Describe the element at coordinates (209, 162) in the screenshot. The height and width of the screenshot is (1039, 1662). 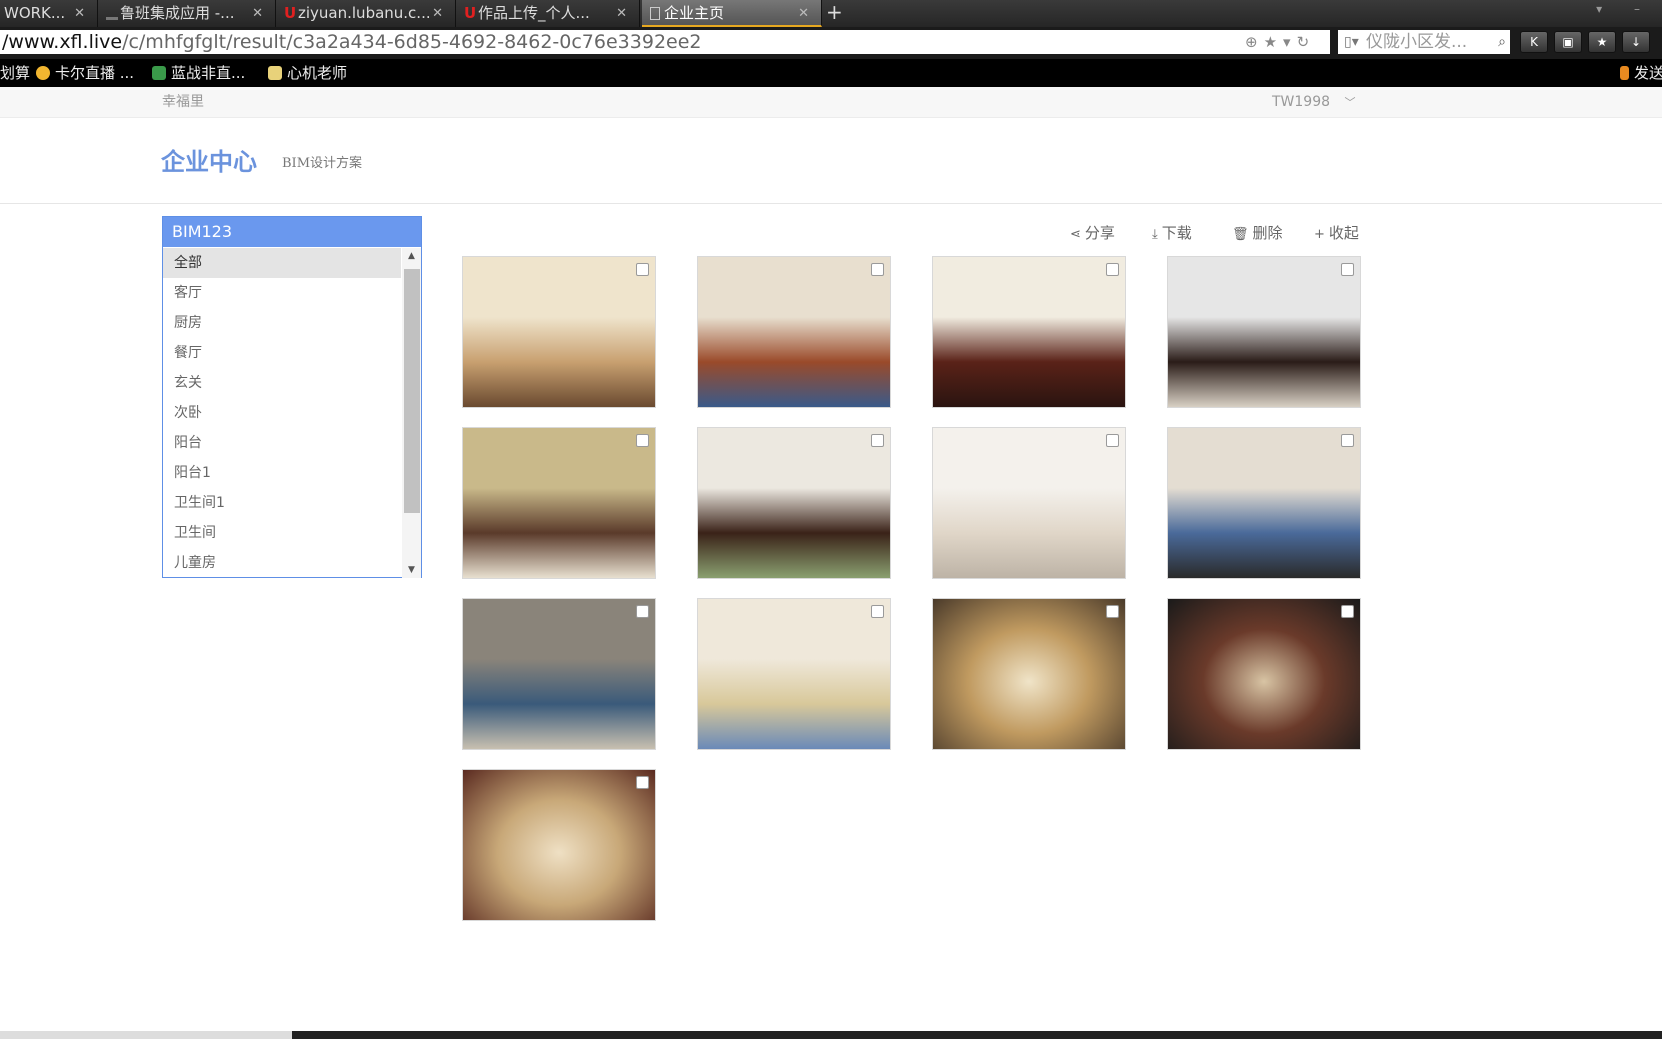
I see `page-title: 企业中心` at that location.